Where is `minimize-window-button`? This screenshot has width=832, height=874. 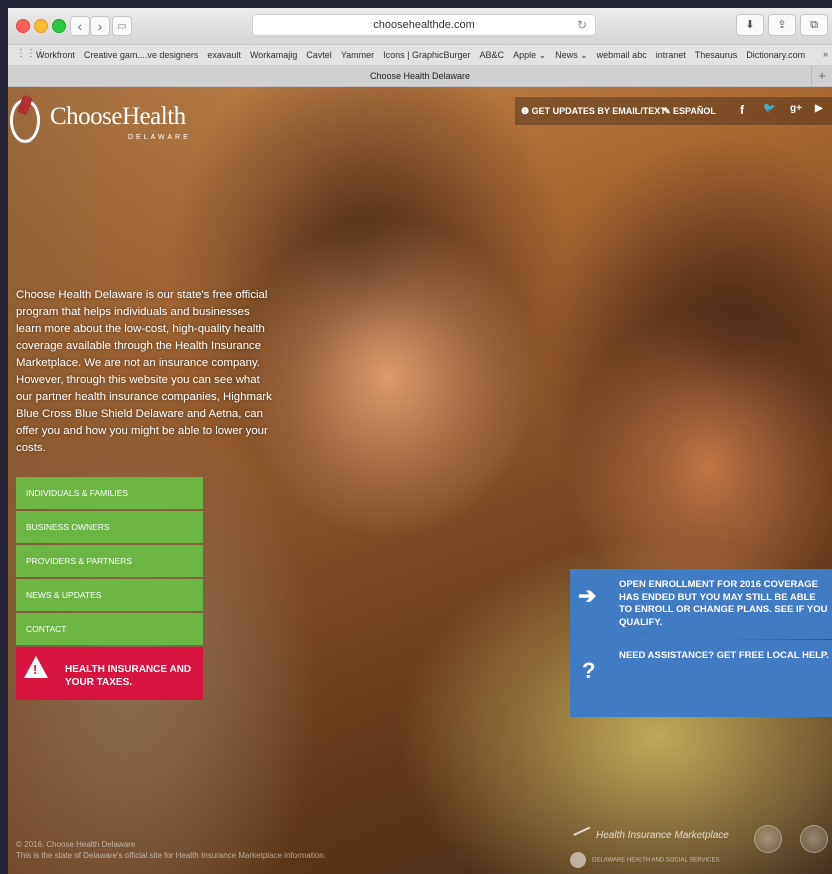 minimize-window-button is located at coordinates (41, 26).